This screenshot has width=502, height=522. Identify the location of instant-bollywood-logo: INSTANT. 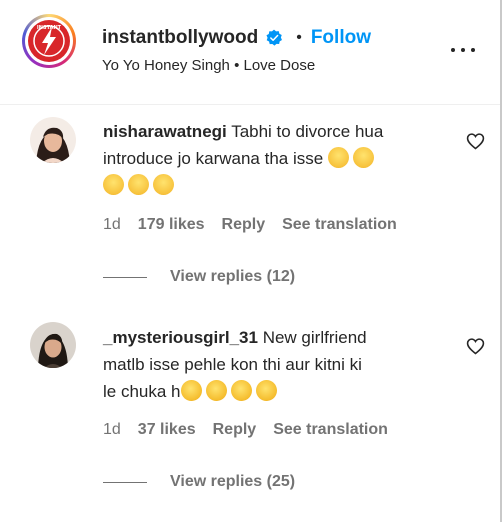
(49, 41).